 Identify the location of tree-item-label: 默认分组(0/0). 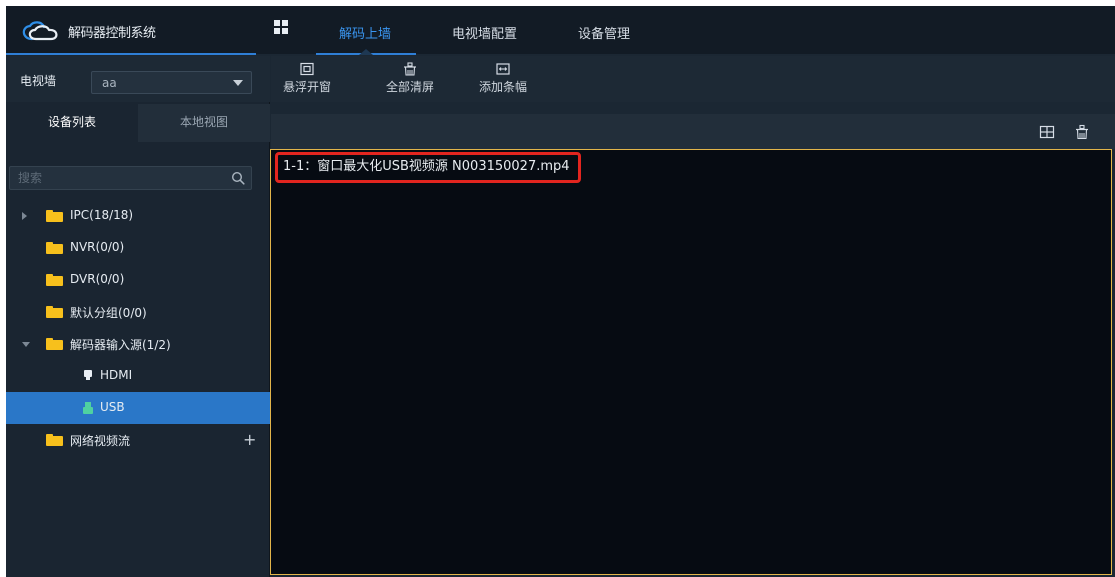
(108, 313).